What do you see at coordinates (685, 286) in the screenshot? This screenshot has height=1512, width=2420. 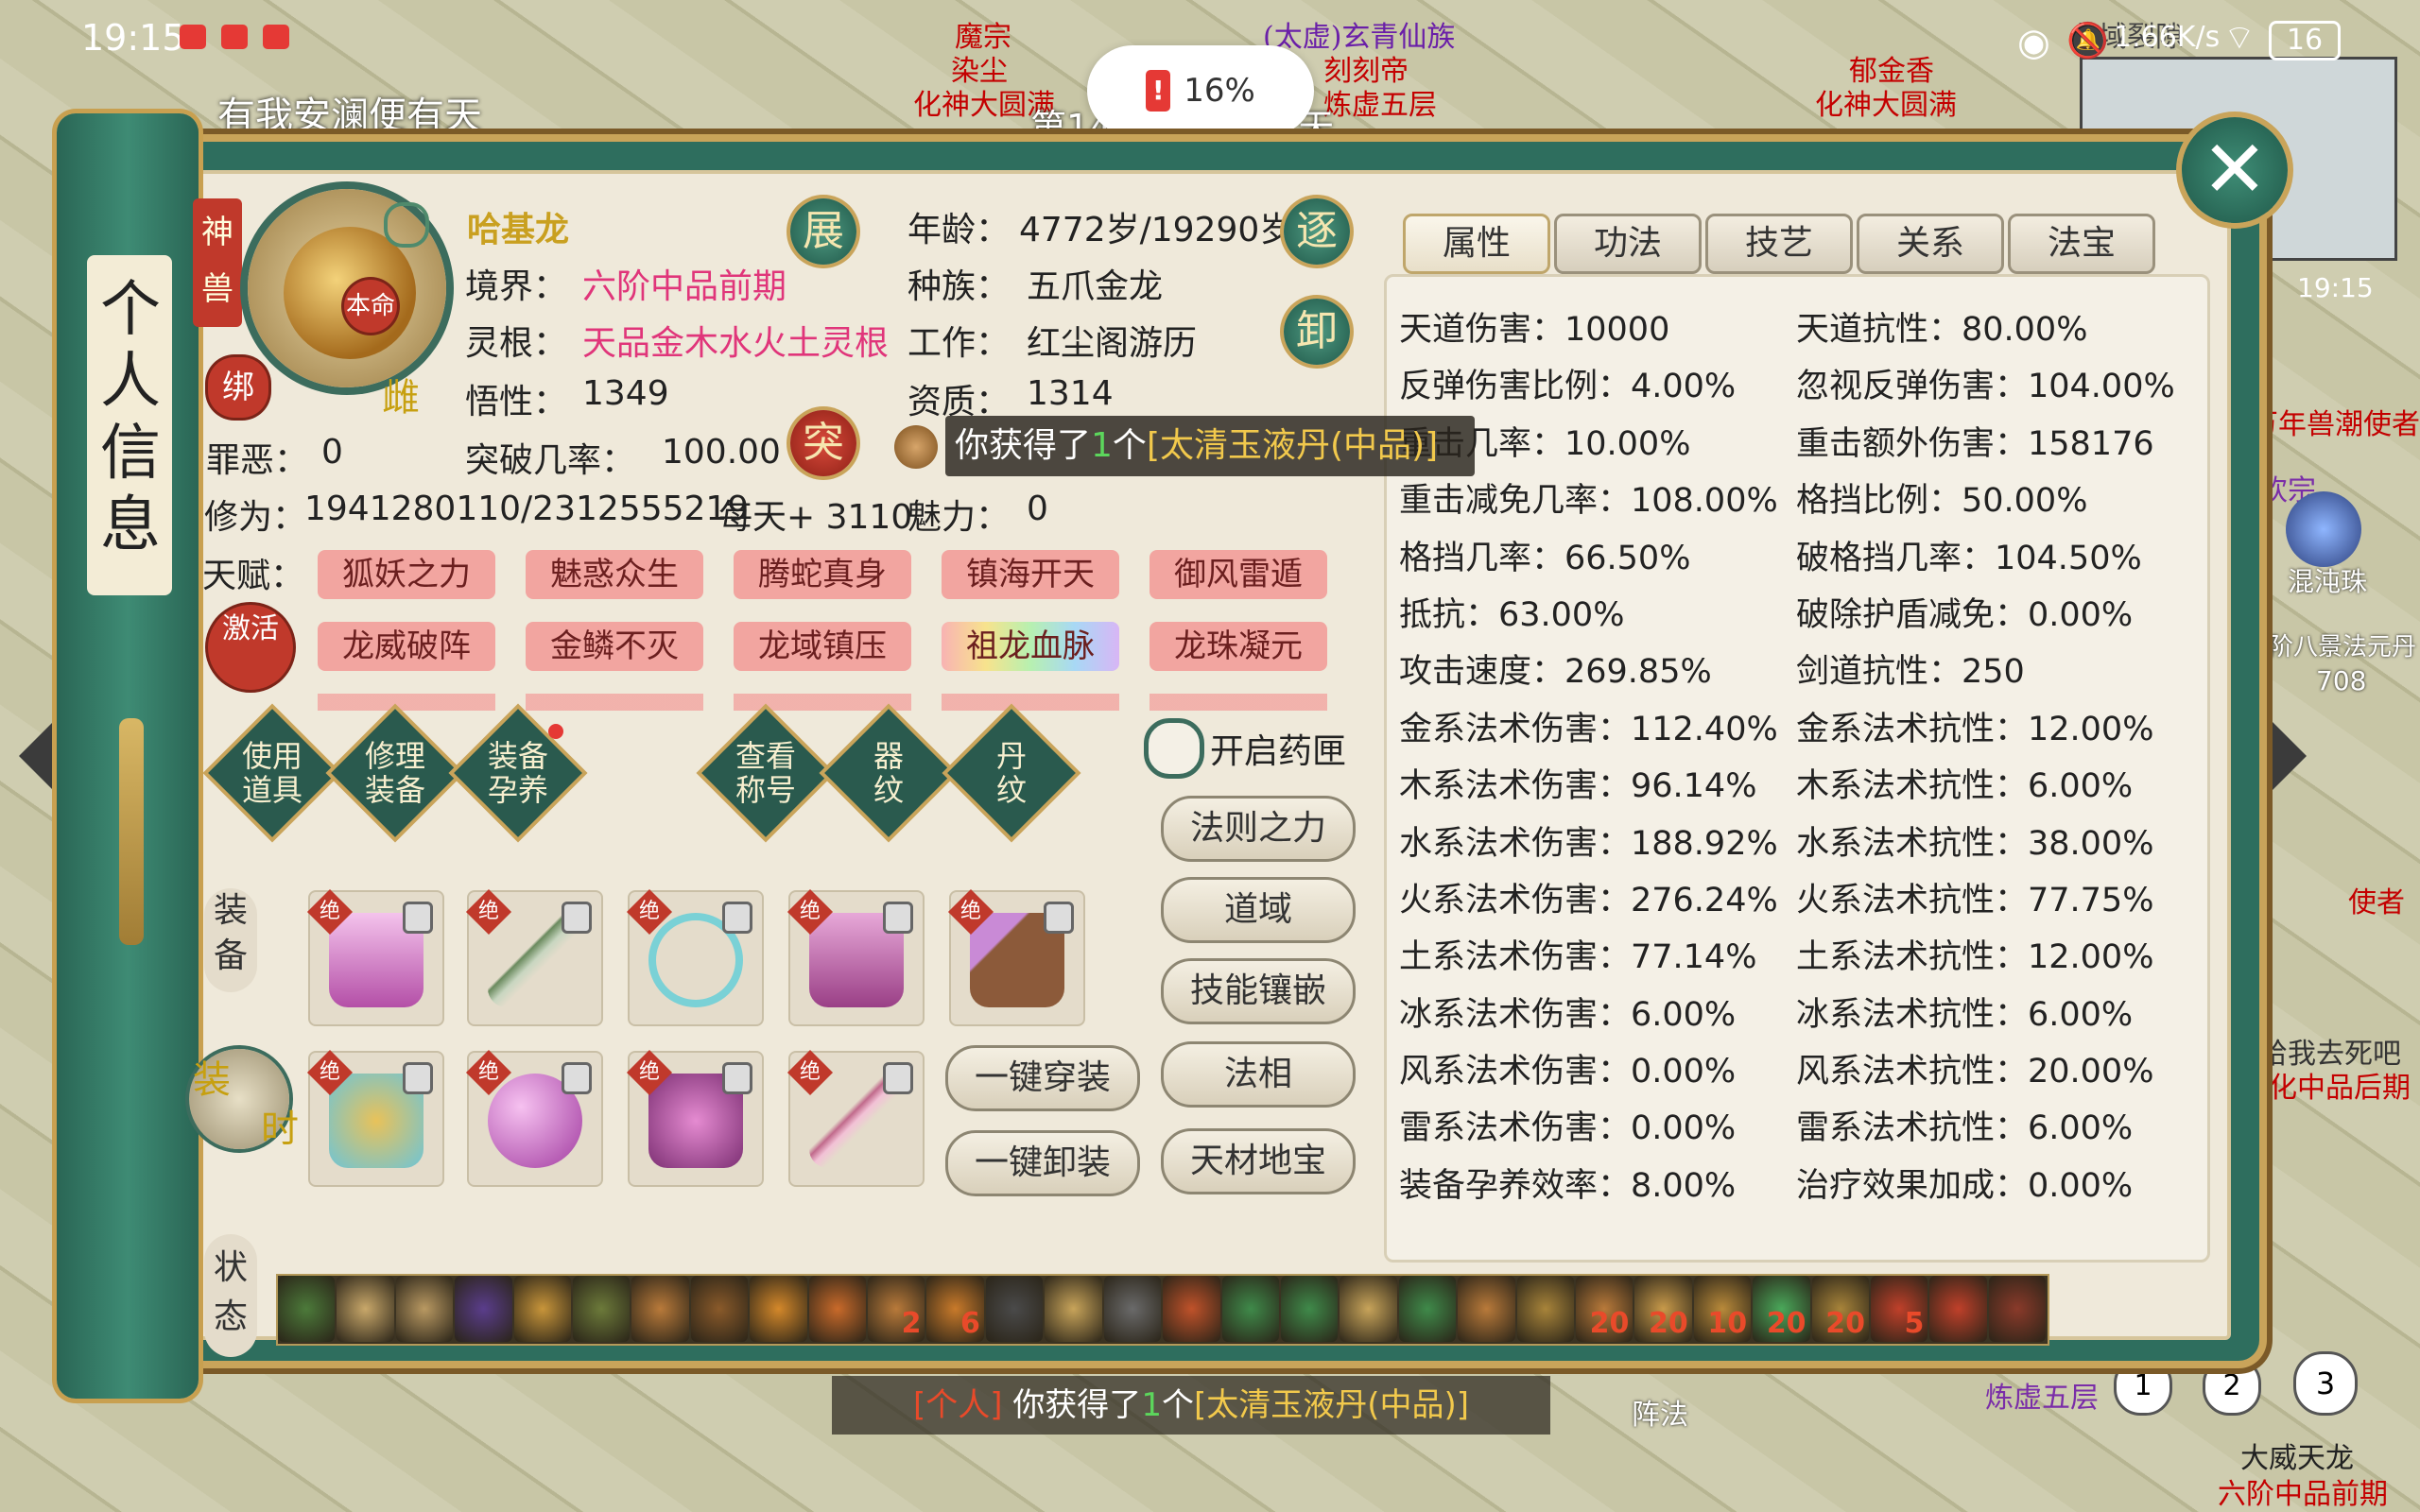 I see `realm-value: 六阶中品前期` at bounding box center [685, 286].